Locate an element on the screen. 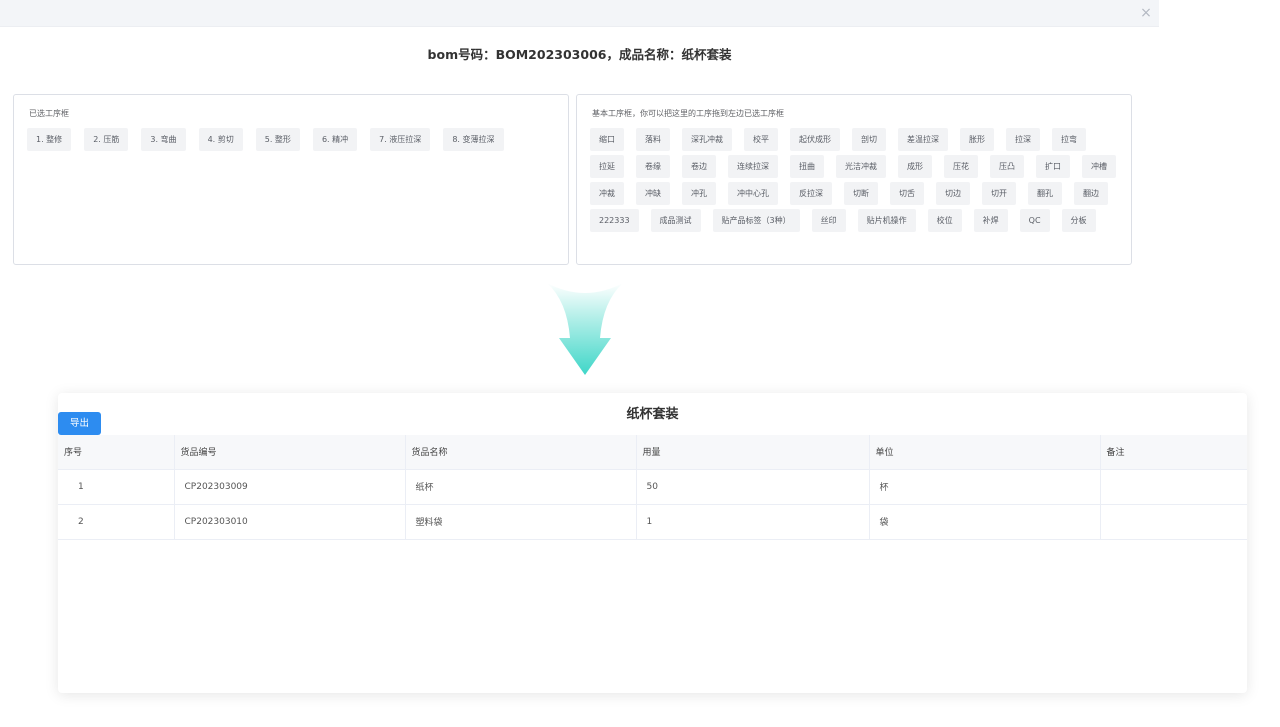  basic-process-chip: 丝印 is located at coordinates (828, 220).